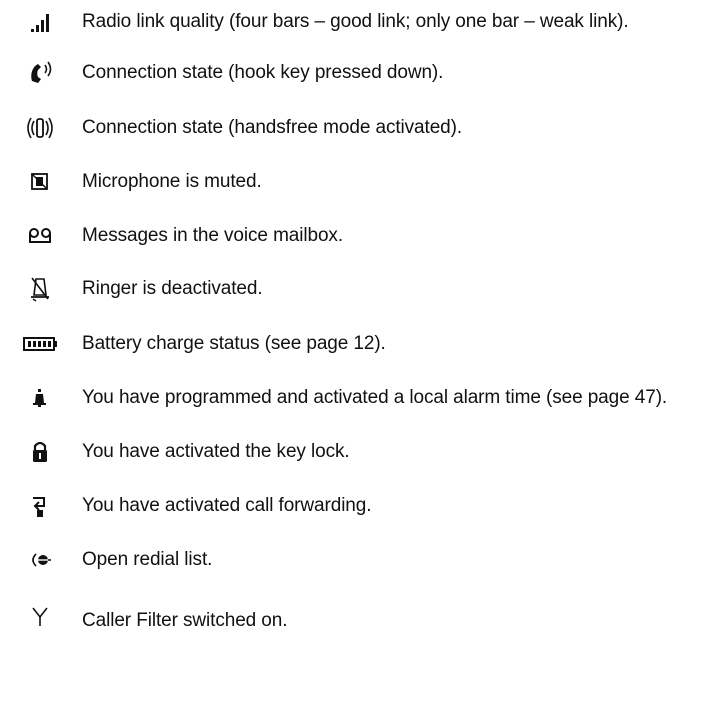 The image size is (722, 722). Describe the element at coordinates (227, 505) in the screenshot. I see `legend-text: You have activated call forwarding.` at that location.